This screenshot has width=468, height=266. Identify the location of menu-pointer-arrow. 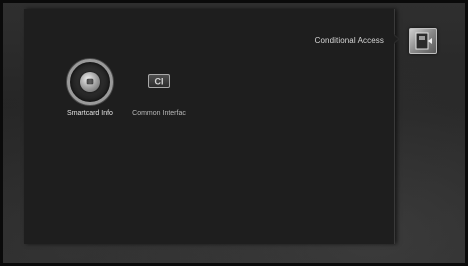
(396, 39).